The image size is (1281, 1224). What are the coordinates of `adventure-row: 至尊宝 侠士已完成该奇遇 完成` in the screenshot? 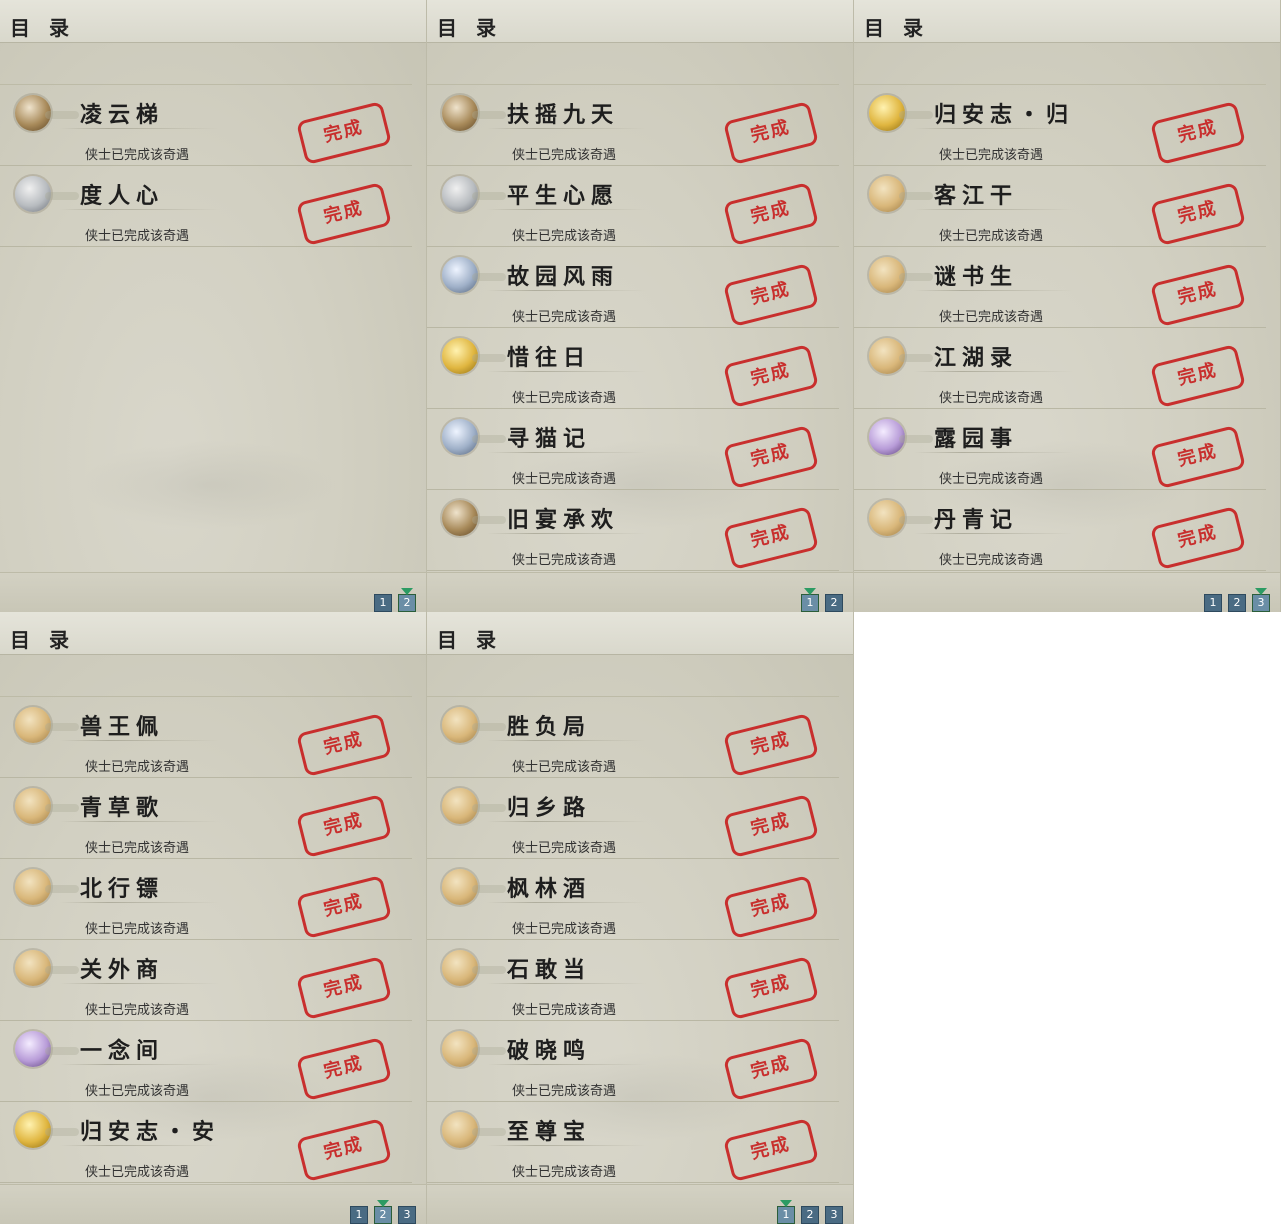 It's located at (633, 1142).